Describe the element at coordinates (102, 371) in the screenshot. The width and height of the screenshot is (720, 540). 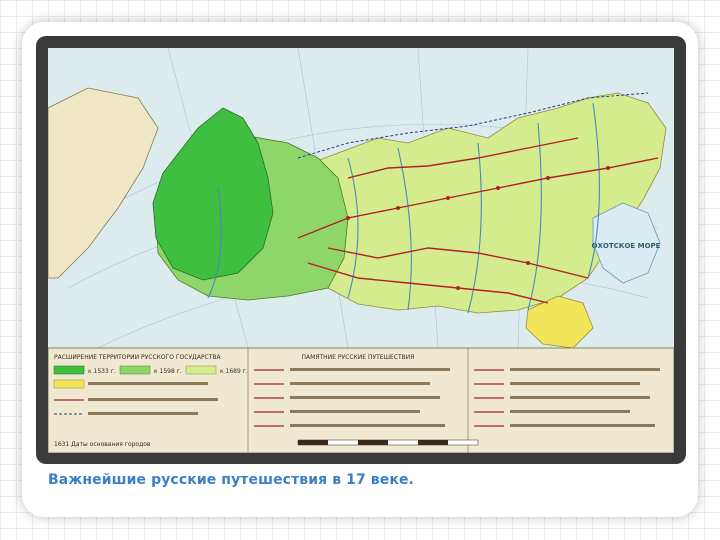
I see `legend-label-1533: к 1533 г.` at that location.